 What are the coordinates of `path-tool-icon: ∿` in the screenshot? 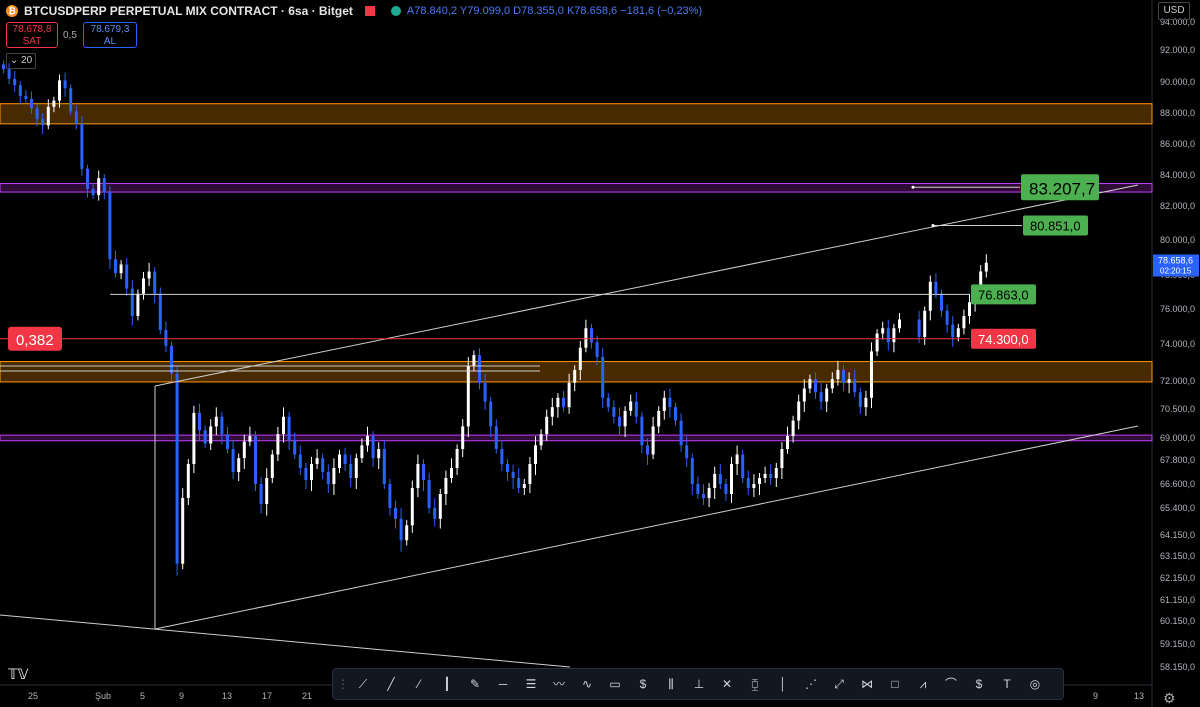 It's located at (587, 684).